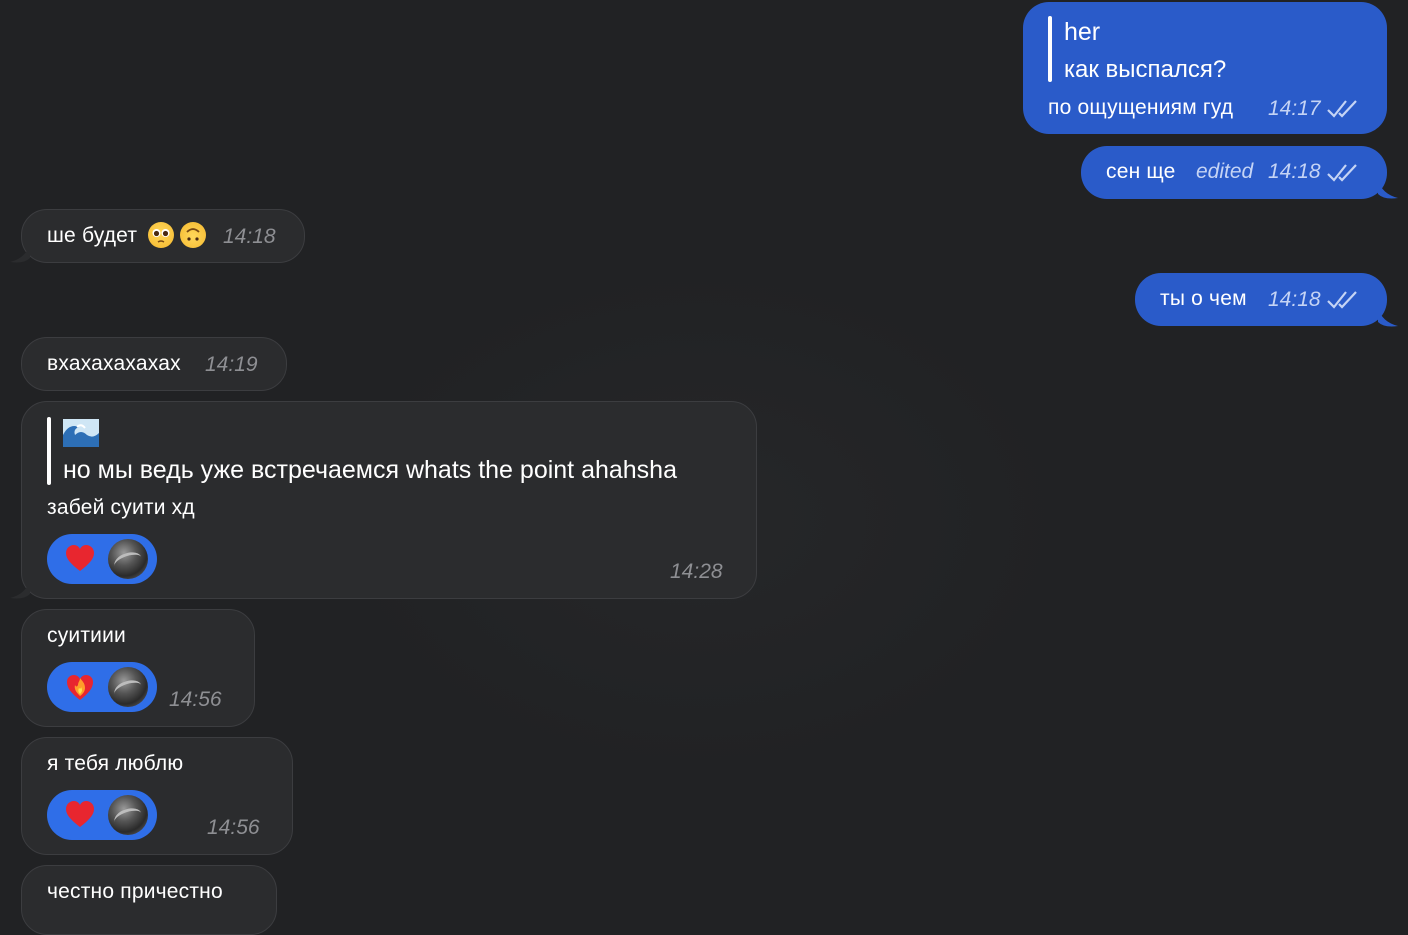 This screenshot has width=1408, height=935. What do you see at coordinates (1294, 108) in the screenshot?
I see `message-time: 14:17` at bounding box center [1294, 108].